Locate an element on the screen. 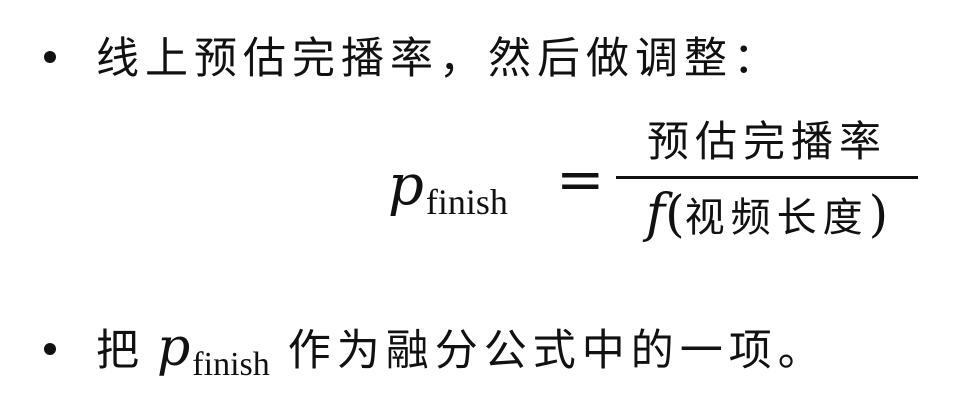  denominator-function: f is located at coordinates (655, 214).